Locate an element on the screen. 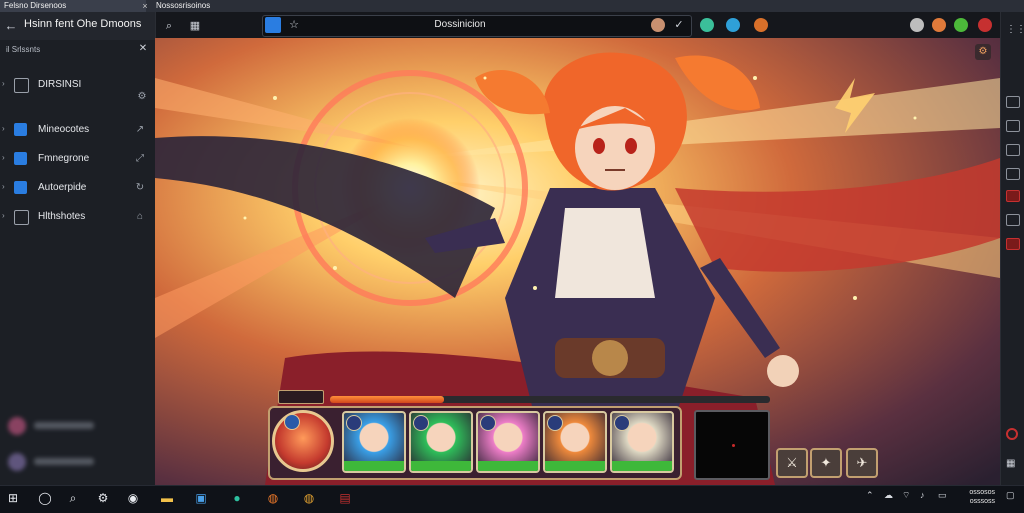 Image resolution: width=1024 pixels, height=513 pixels. camera-icon: ◉ is located at coordinates (133, 498).